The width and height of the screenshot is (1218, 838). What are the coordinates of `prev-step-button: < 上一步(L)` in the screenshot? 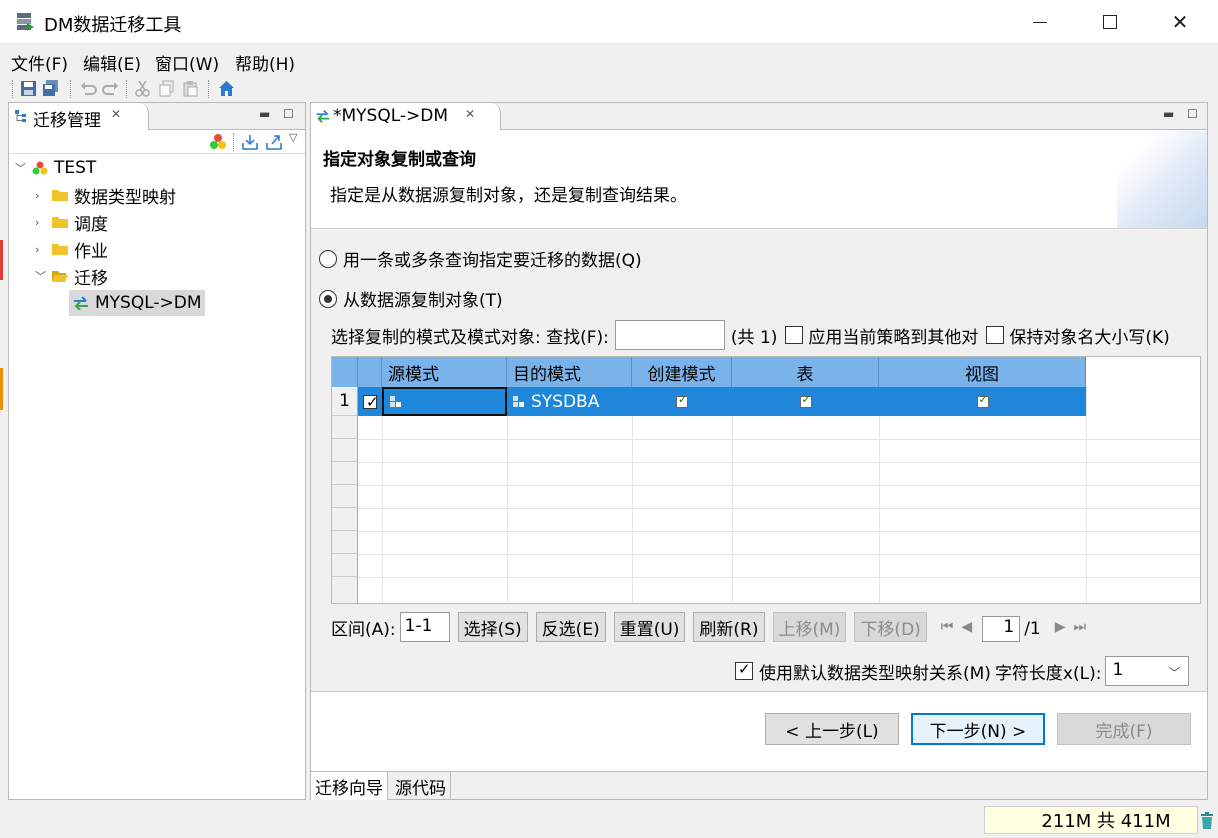 It's located at (832, 729).